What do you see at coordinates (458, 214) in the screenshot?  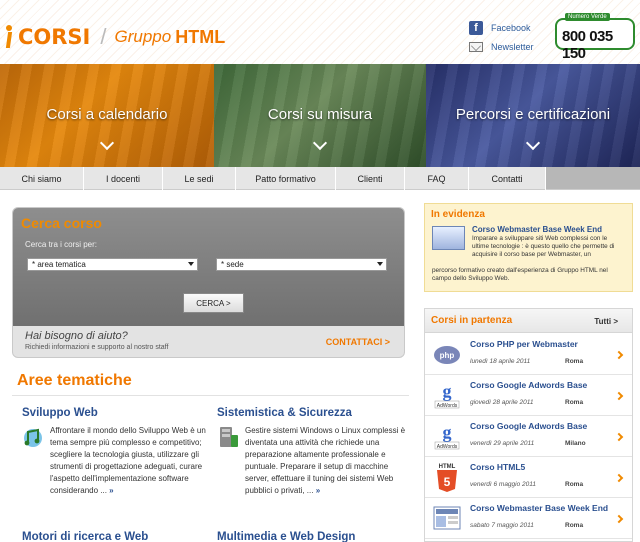 I see `evidenza-title: In evidenza` at bounding box center [458, 214].